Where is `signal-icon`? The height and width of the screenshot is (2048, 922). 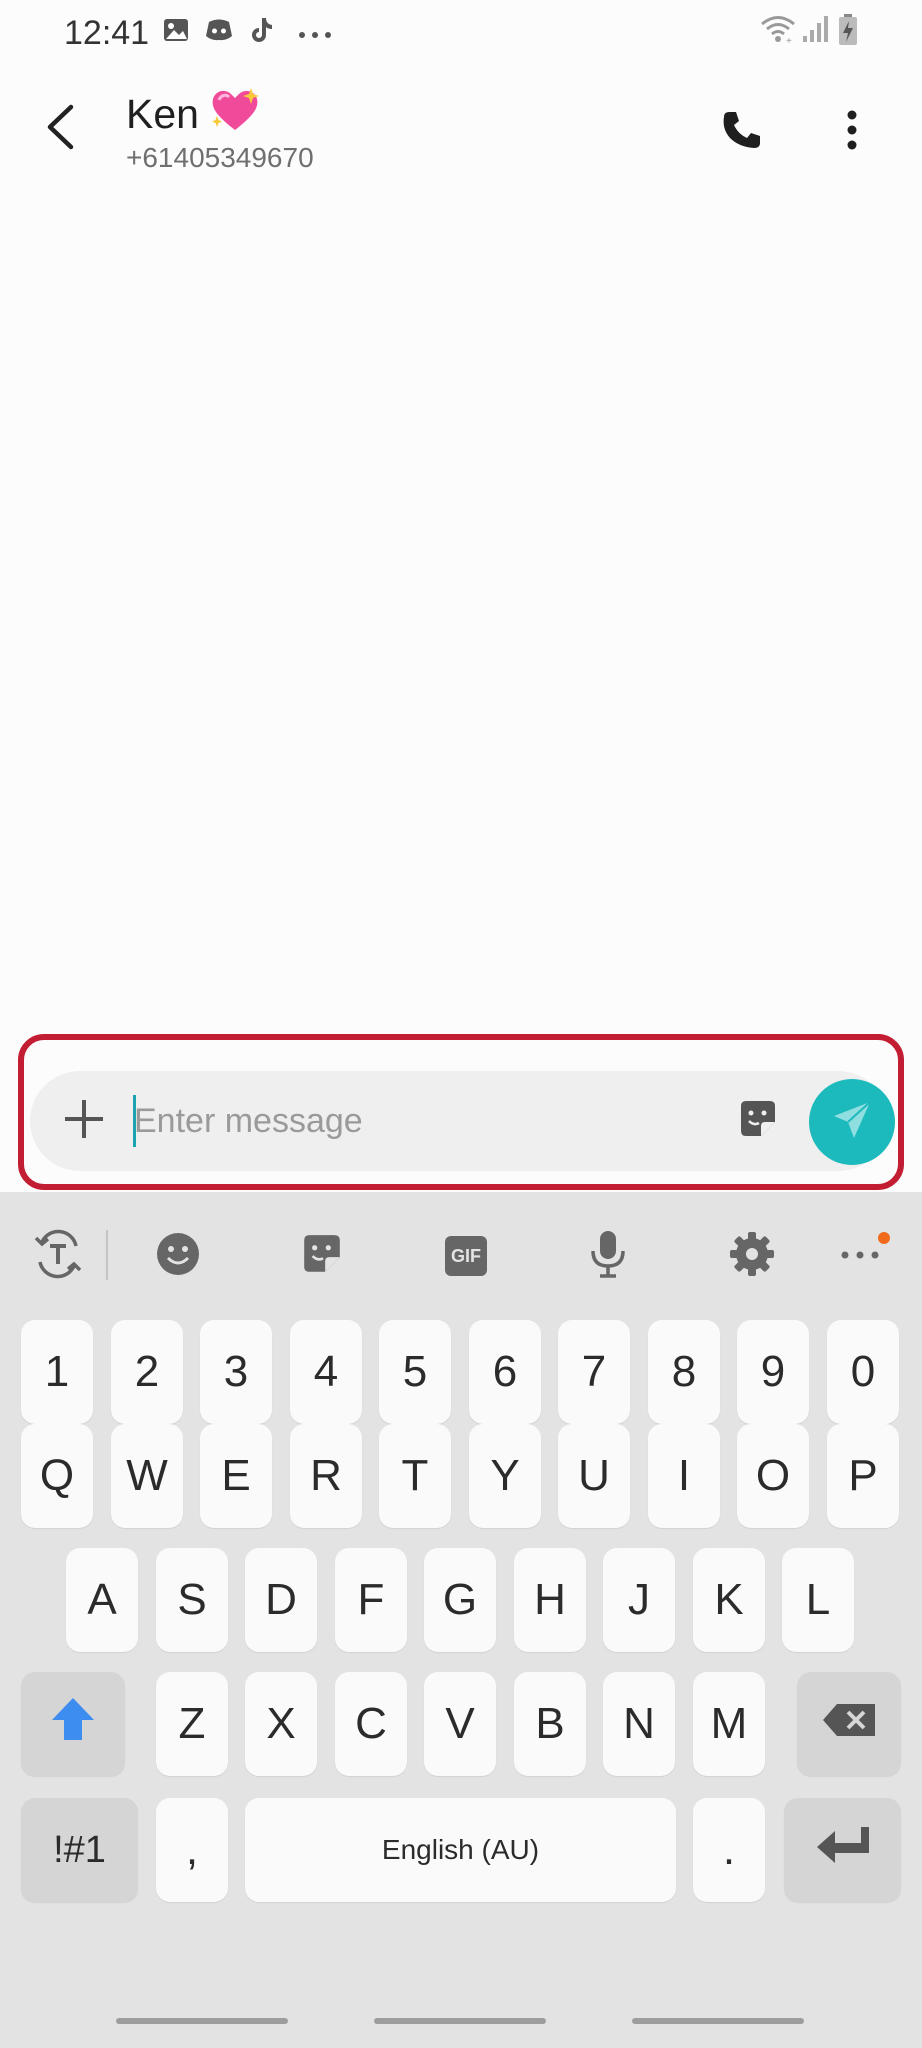 signal-icon is located at coordinates (815, 31).